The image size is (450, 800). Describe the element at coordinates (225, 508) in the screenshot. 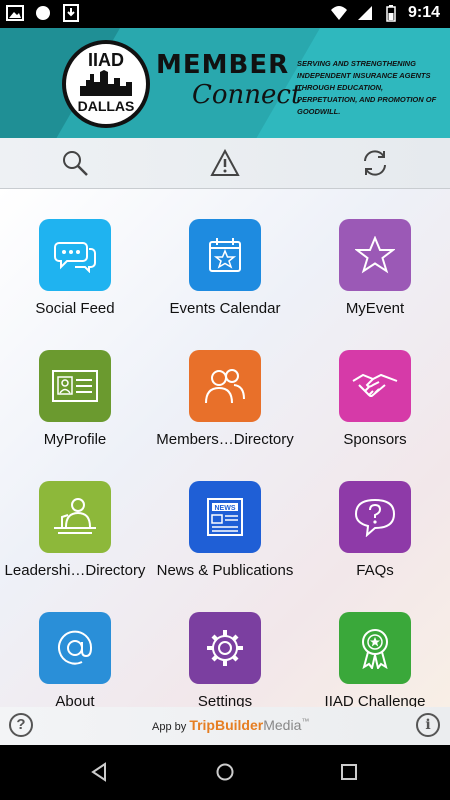

I see `svg-text: NEWS` at that location.